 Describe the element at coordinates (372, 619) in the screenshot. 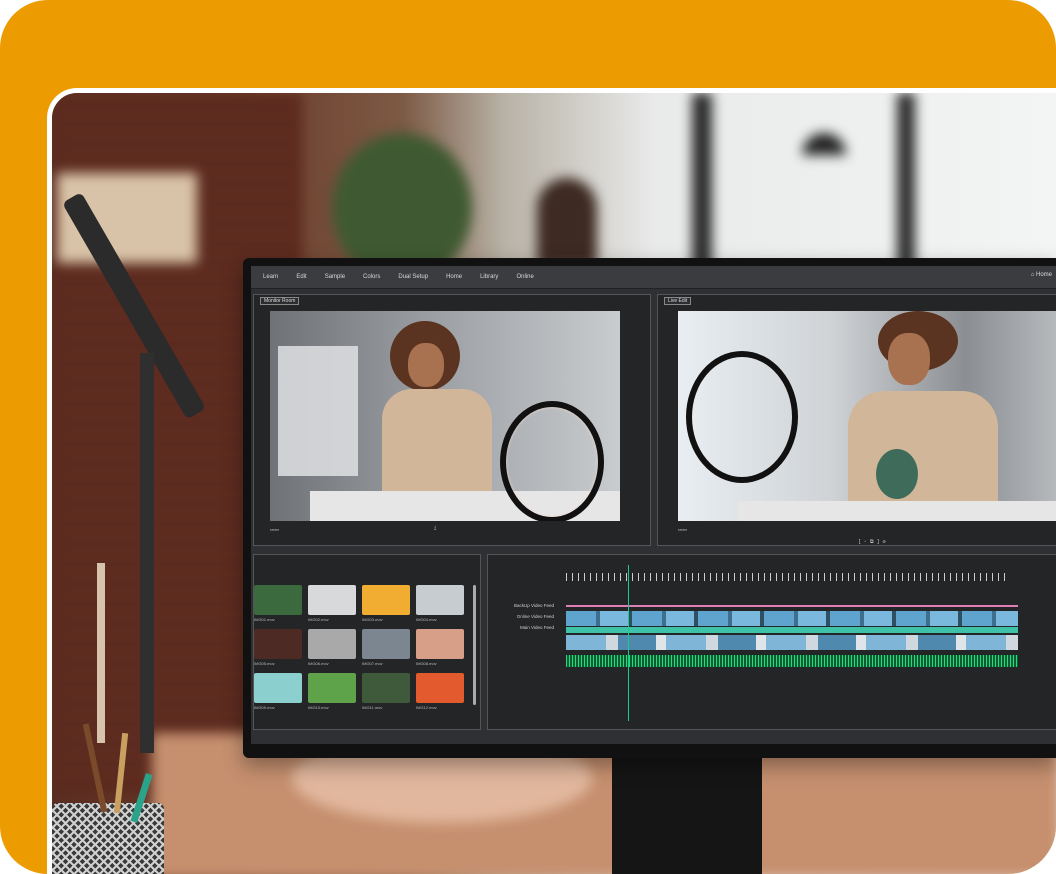

I see `clip-caption: IMG03.mov` at that location.